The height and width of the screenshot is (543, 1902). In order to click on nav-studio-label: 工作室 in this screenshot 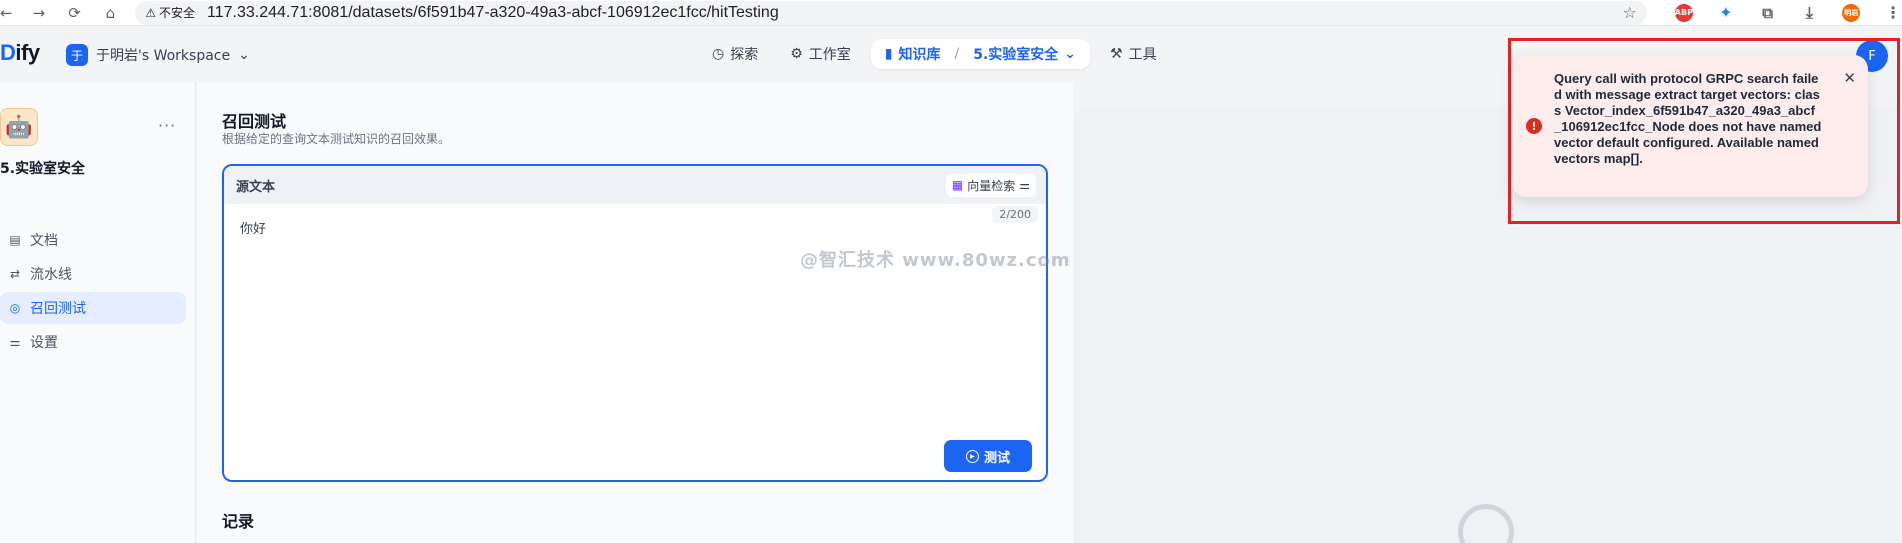, I will do `click(829, 55)`.